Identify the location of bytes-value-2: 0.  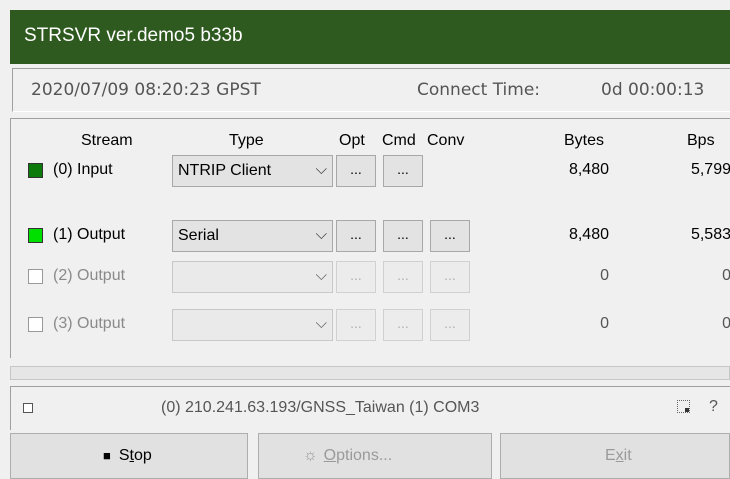
(604, 275).